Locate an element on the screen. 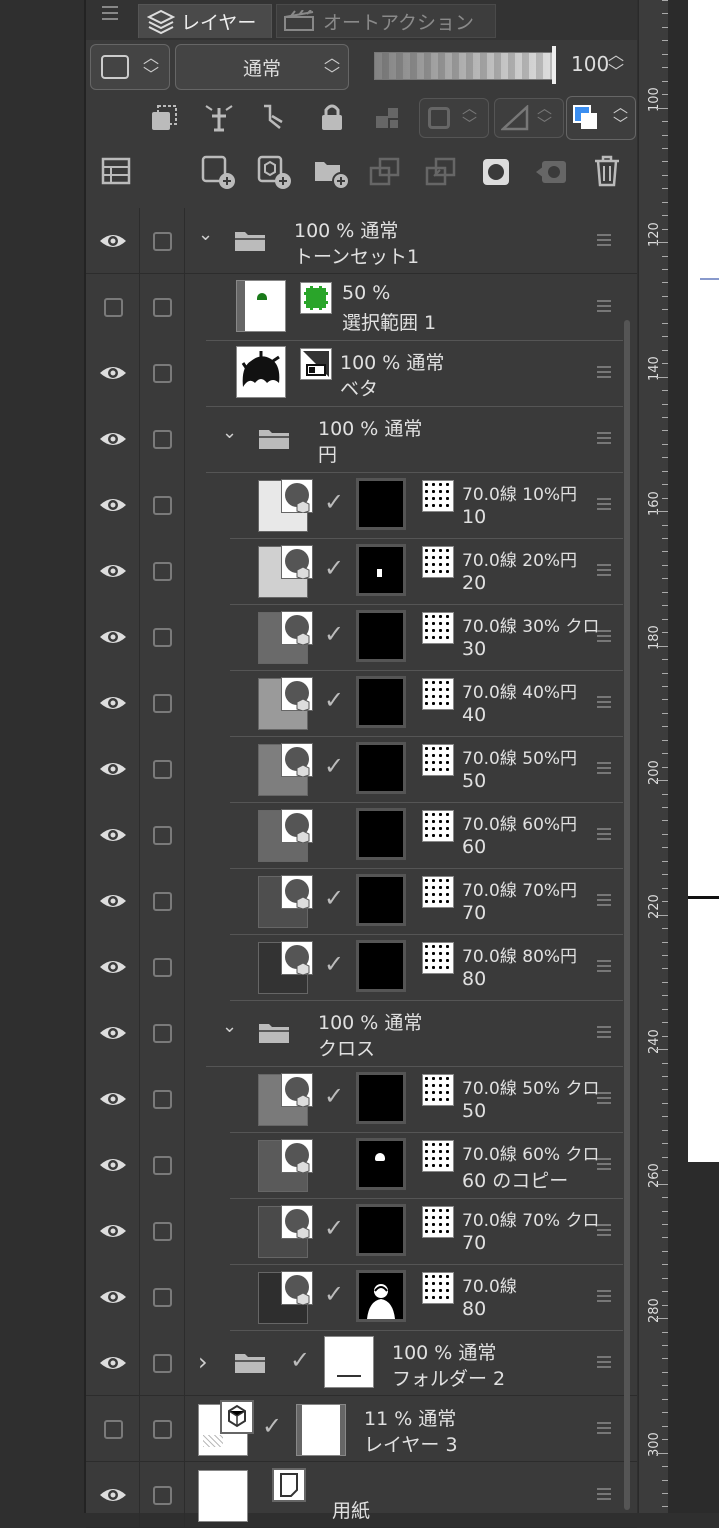  layer-name-label: 30 is located at coordinates (474, 649).